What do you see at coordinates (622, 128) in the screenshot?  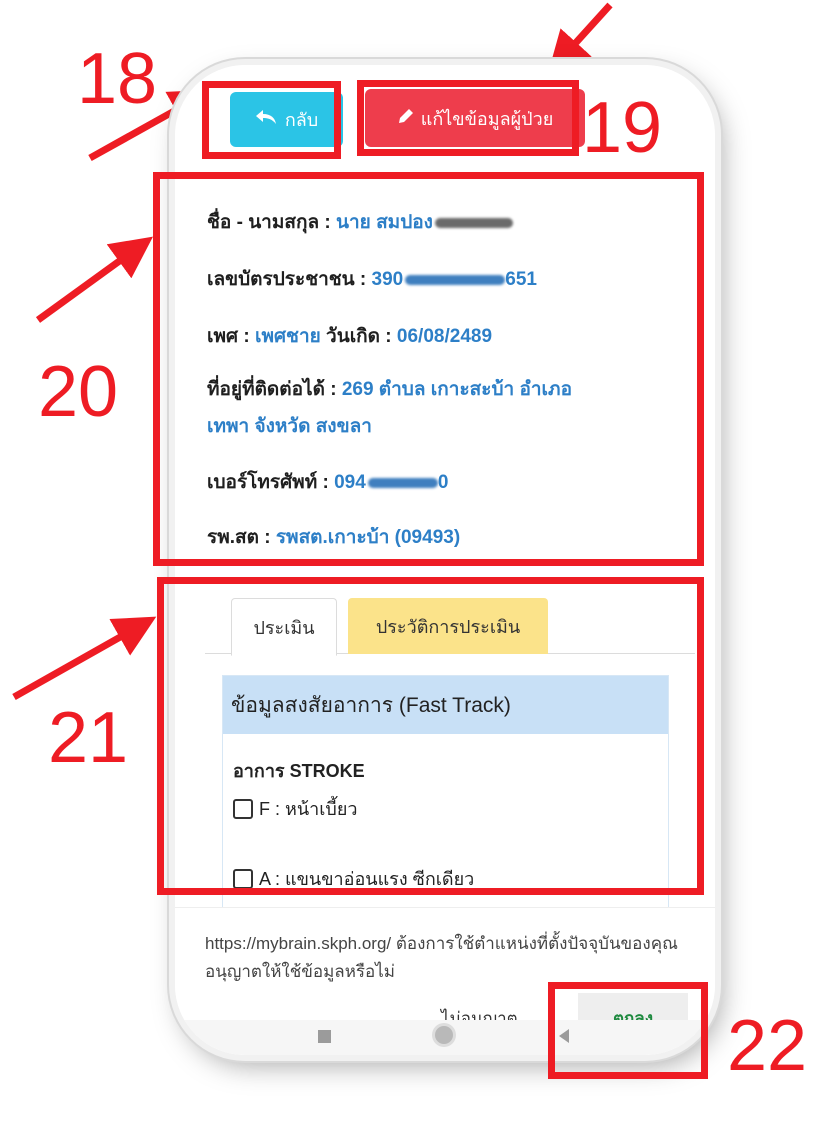 I see `callout-19: 19` at bounding box center [622, 128].